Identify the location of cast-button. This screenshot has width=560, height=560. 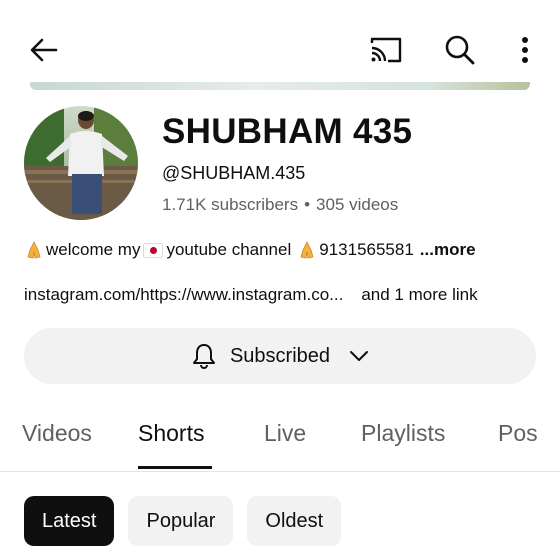
(386, 50).